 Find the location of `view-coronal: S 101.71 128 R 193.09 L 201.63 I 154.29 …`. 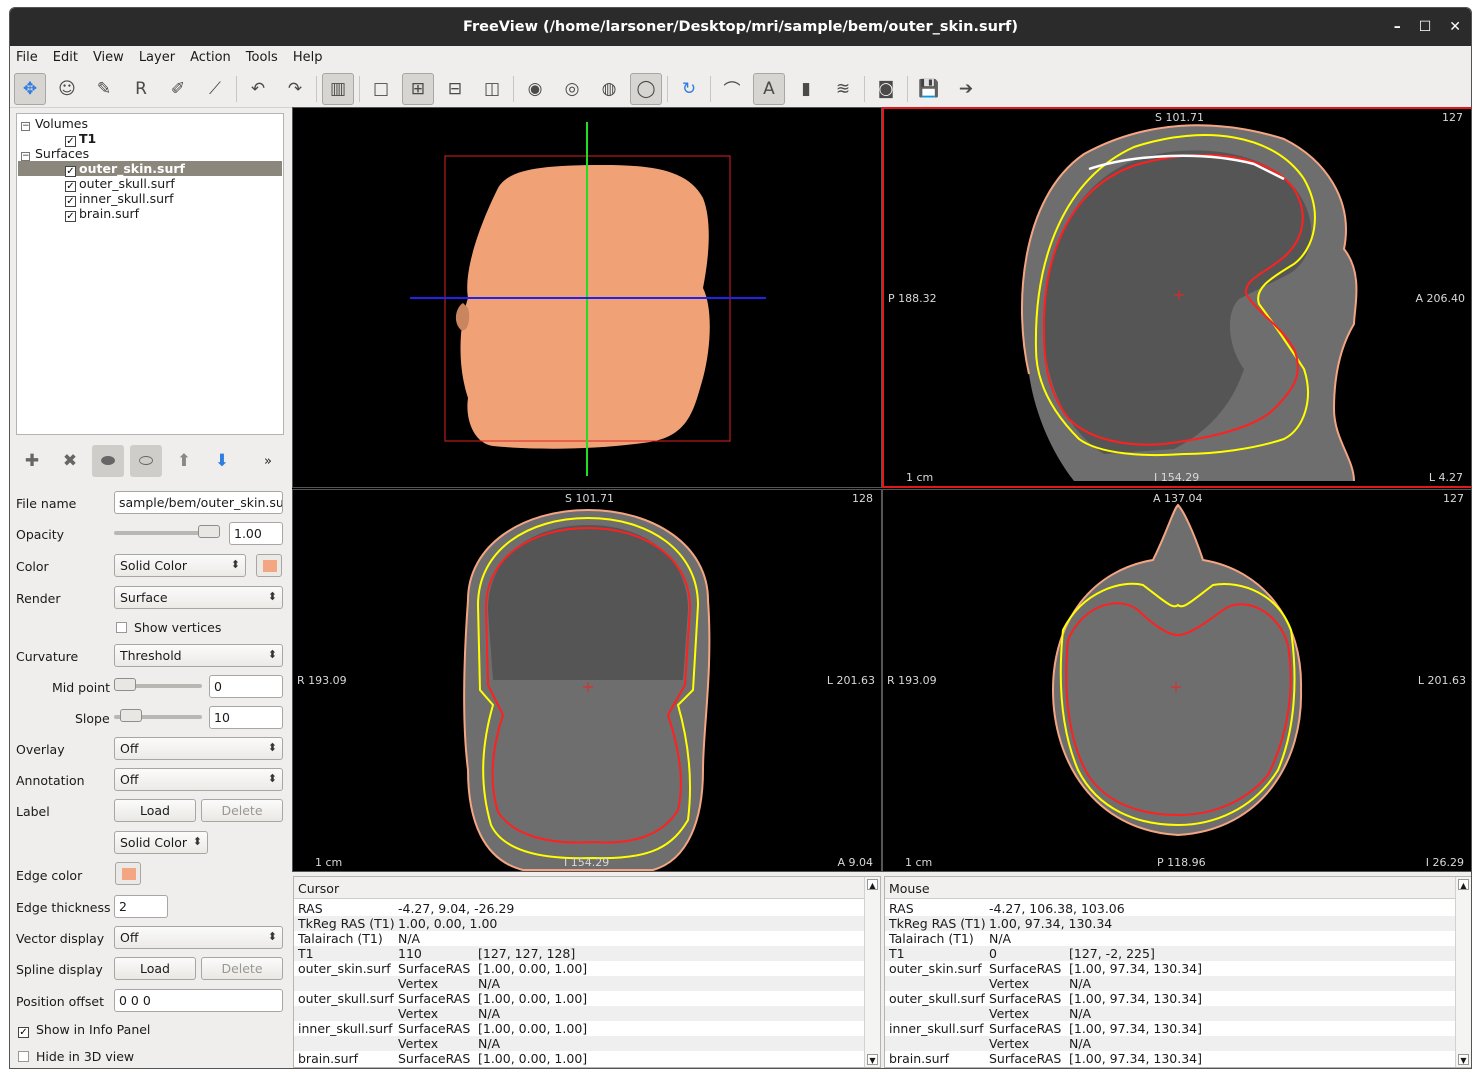

view-coronal: S 101.71 128 R 193.09 L 201.63 I 154.29 … is located at coordinates (587, 680).